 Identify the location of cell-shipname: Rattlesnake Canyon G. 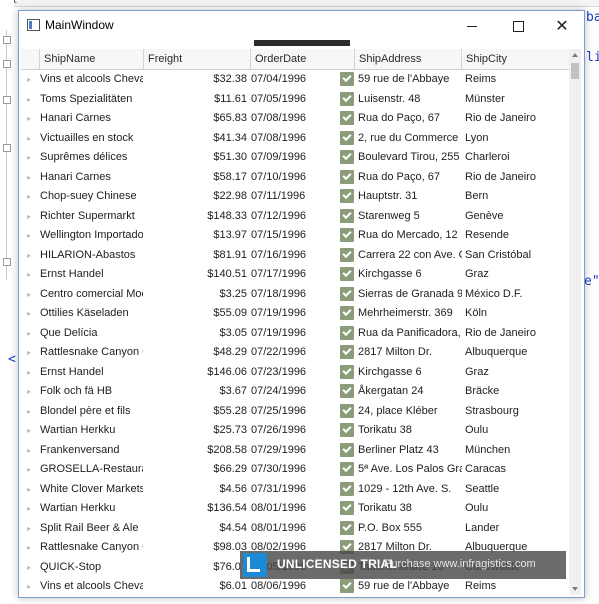
(91, 547).